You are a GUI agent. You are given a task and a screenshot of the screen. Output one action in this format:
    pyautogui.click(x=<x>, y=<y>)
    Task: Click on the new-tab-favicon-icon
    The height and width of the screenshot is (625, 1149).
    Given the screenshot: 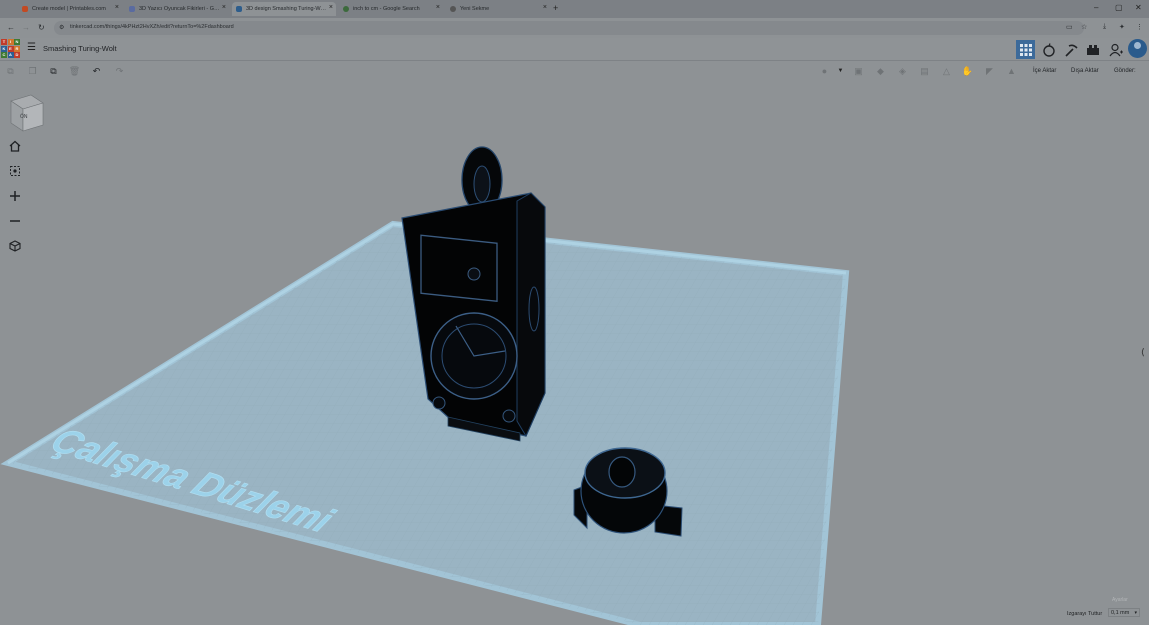 What is the action you would take?
    pyautogui.click(x=453, y=9)
    